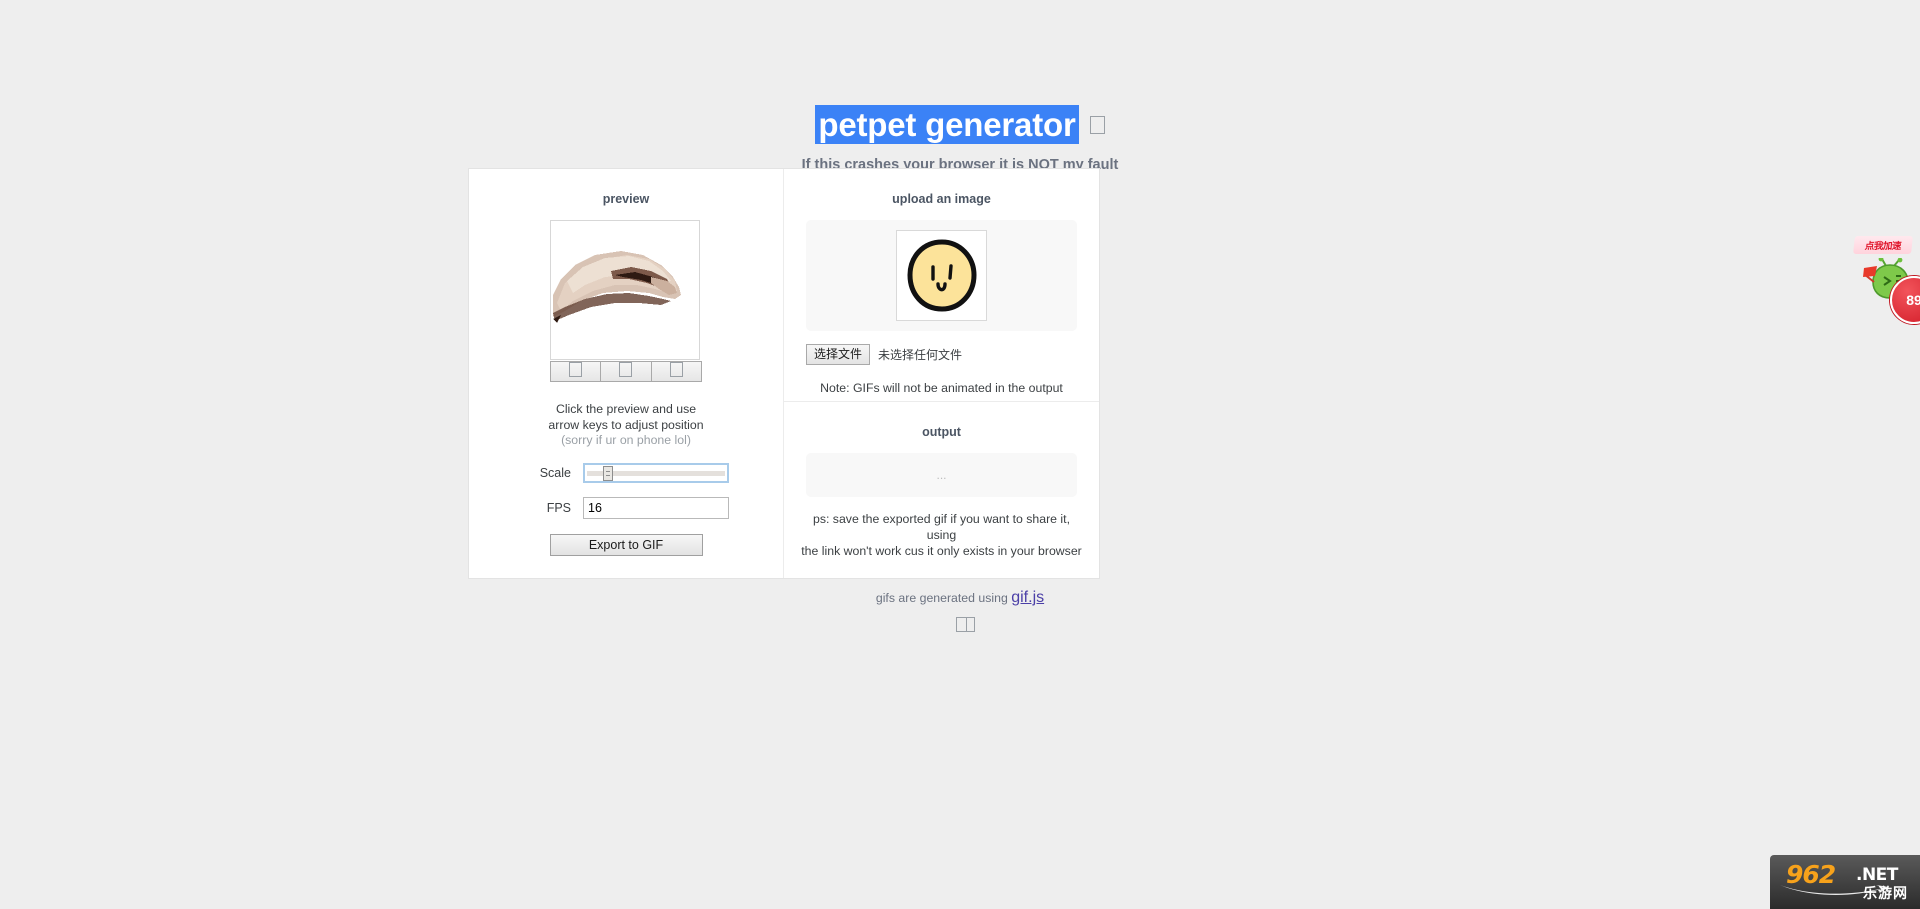 This screenshot has width=1920, height=909. Describe the element at coordinates (656, 507) in the screenshot. I see `fps-input` at that location.